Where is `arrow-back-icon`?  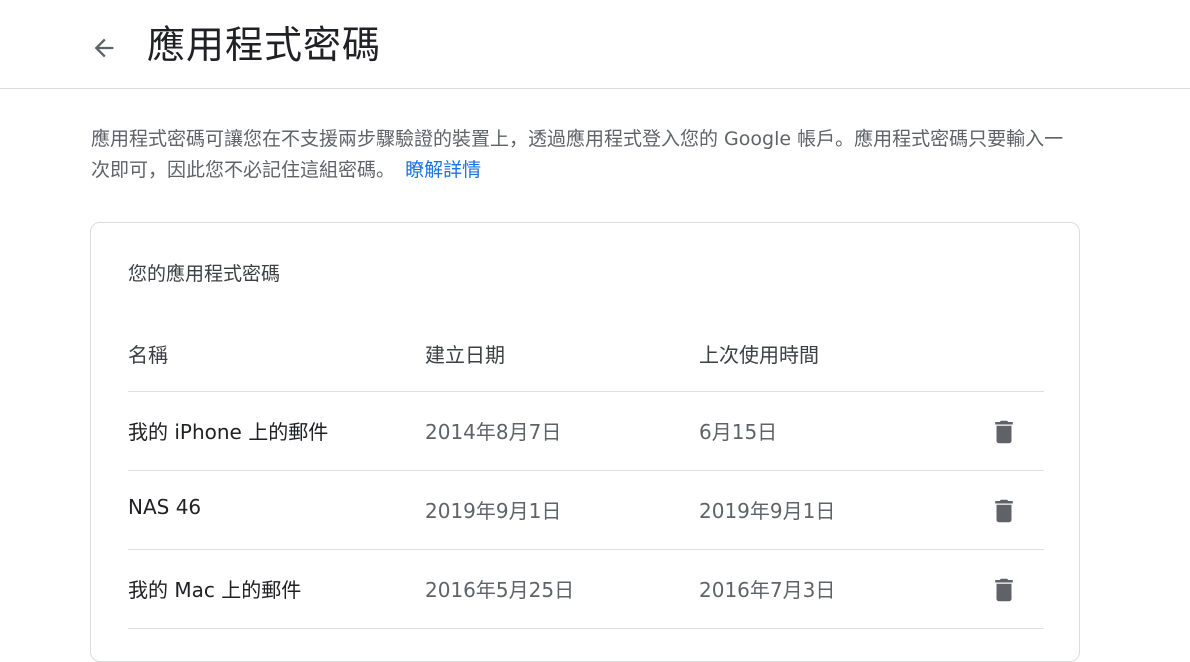
arrow-back-icon is located at coordinates (104, 48).